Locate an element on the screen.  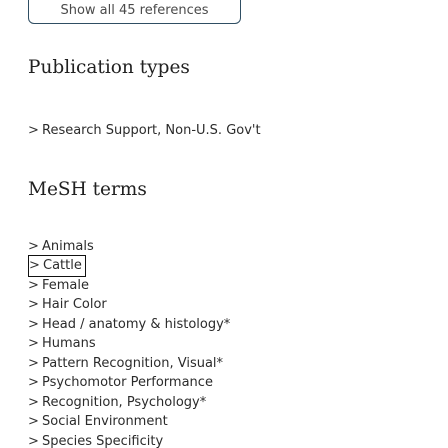
mesh-term-female: > Female is located at coordinates (58, 285).